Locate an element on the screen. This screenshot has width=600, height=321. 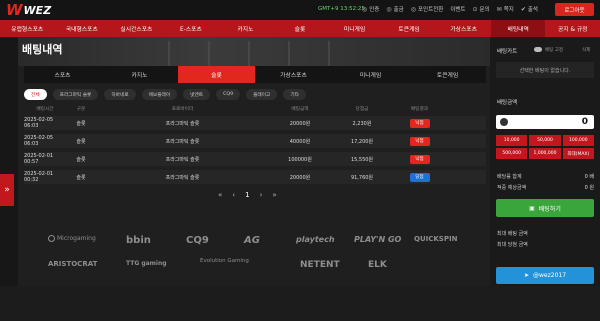
column-header-win: 당첨금 is located at coordinates (362, 109).